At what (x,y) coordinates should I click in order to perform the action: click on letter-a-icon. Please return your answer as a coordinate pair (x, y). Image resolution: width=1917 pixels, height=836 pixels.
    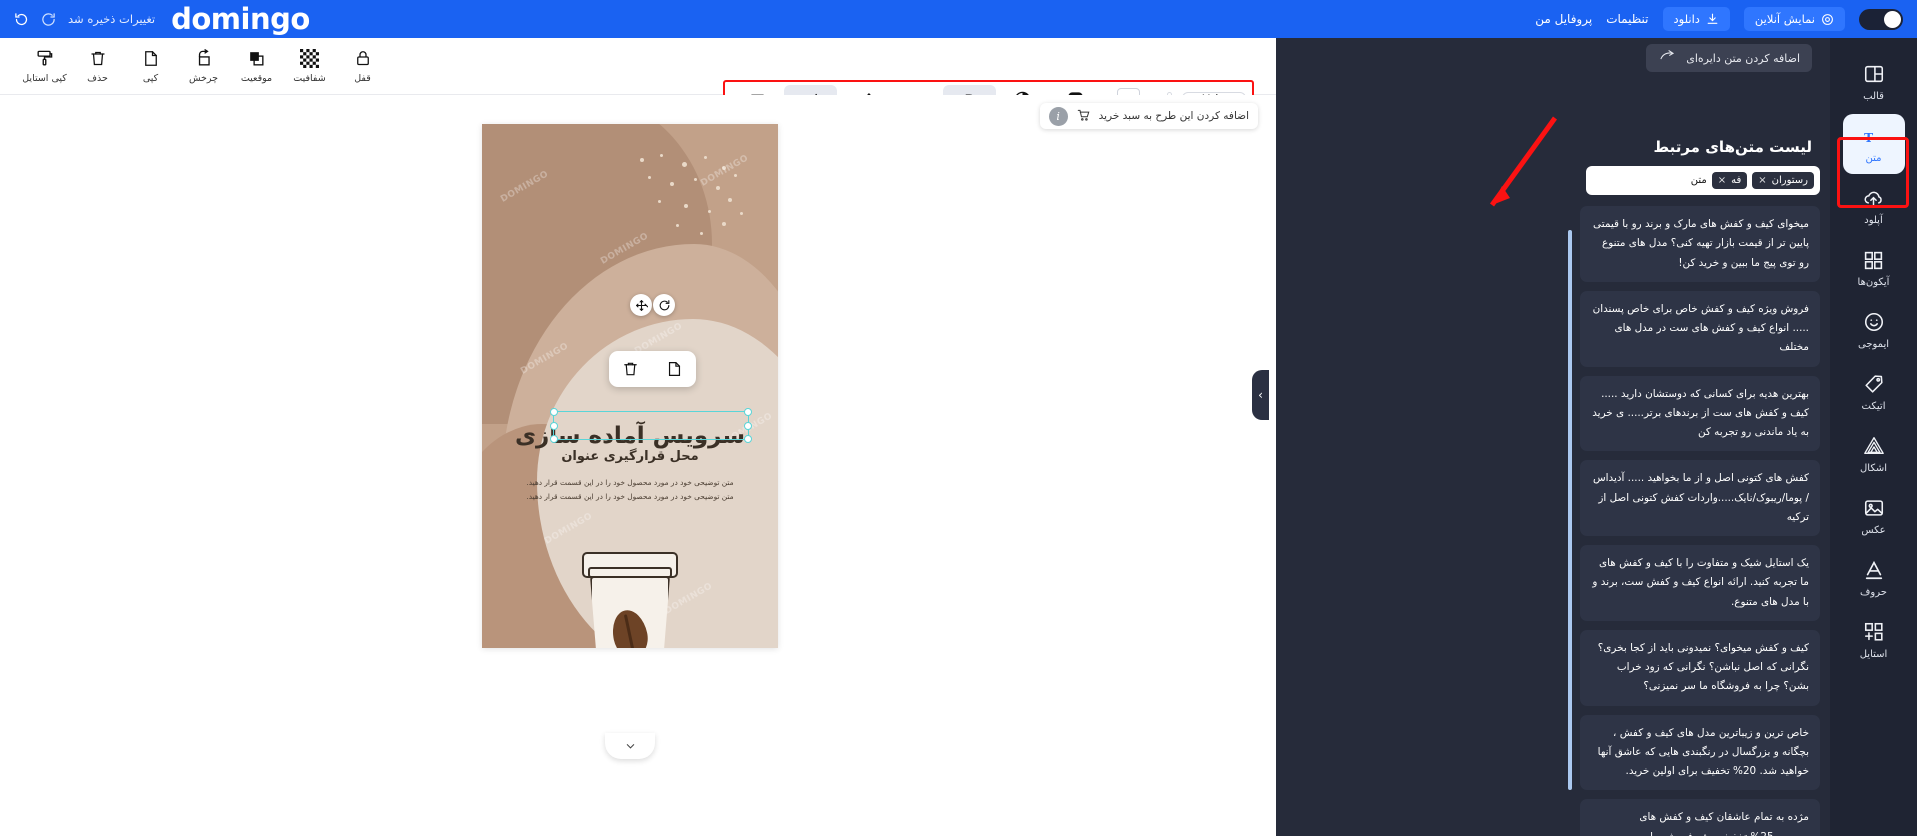
    Looking at the image, I should click on (1874, 570).